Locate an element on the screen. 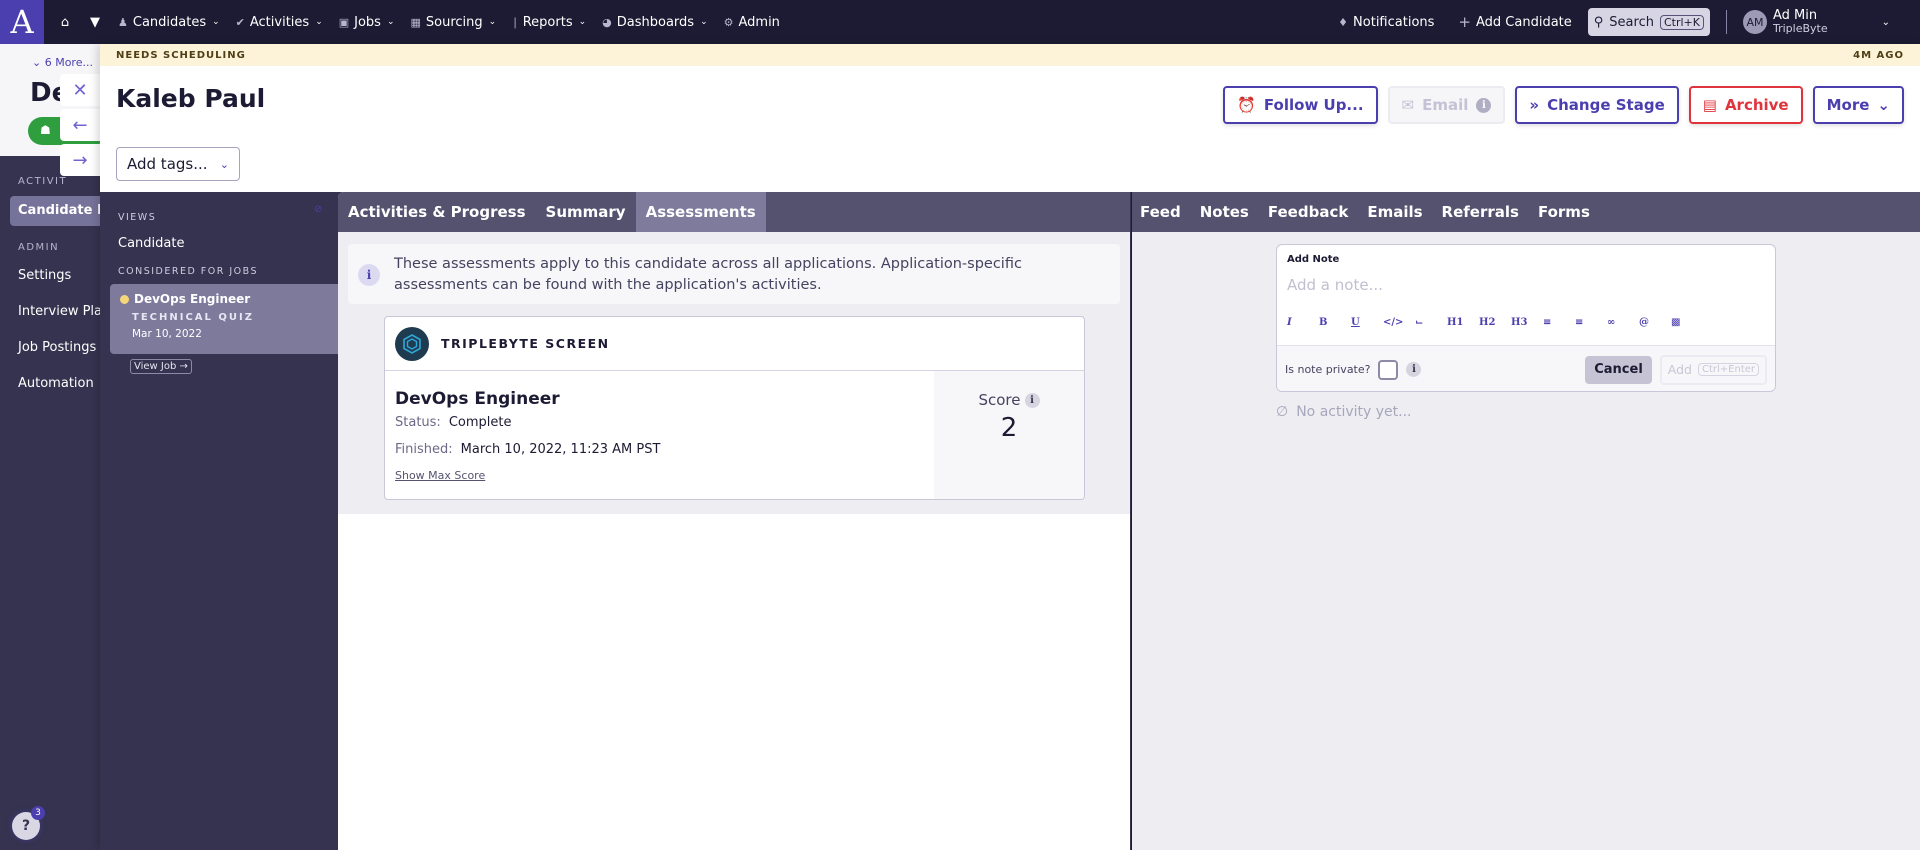 The image size is (1920, 850). candidate-name: Kaleb Paul is located at coordinates (191, 98).